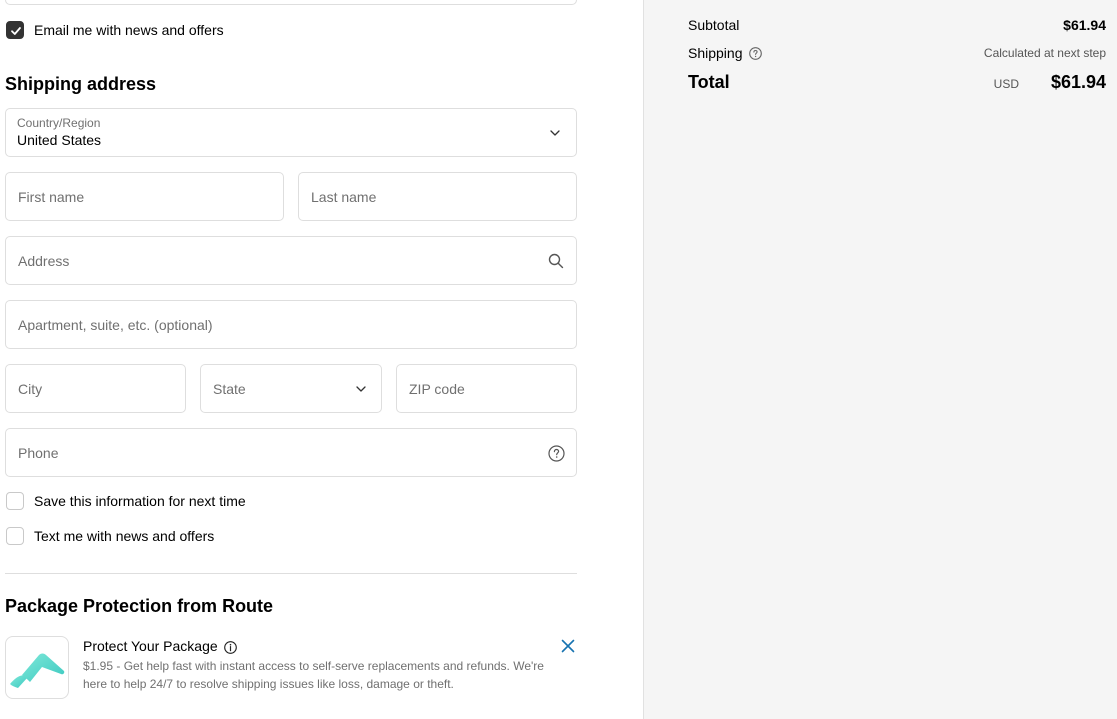 The image size is (1117, 719). What do you see at coordinates (1084, 25) in the screenshot?
I see `subtotal-value: $61.94` at bounding box center [1084, 25].